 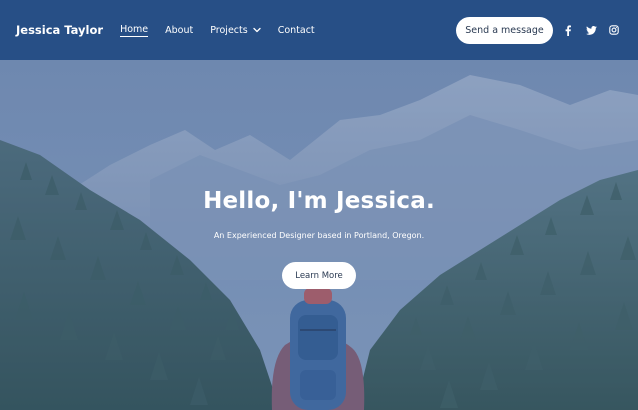 I want to click on nav-link-contact: Contact, so click(x=296, y=30).